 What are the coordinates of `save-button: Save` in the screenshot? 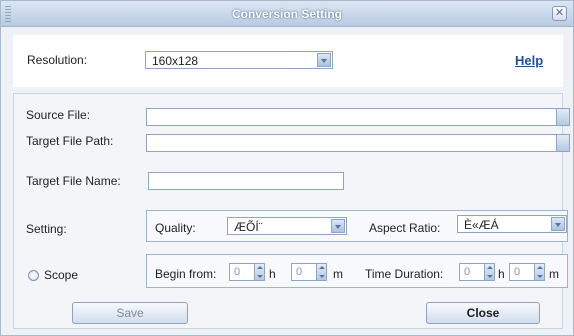 It's located at (130, 313).